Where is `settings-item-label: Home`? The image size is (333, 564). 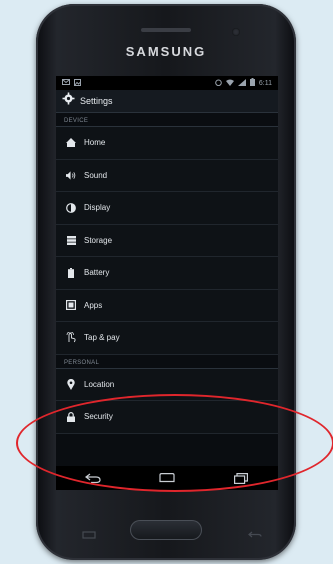
settings-item-label: Home is located at coordinates (95, 143).